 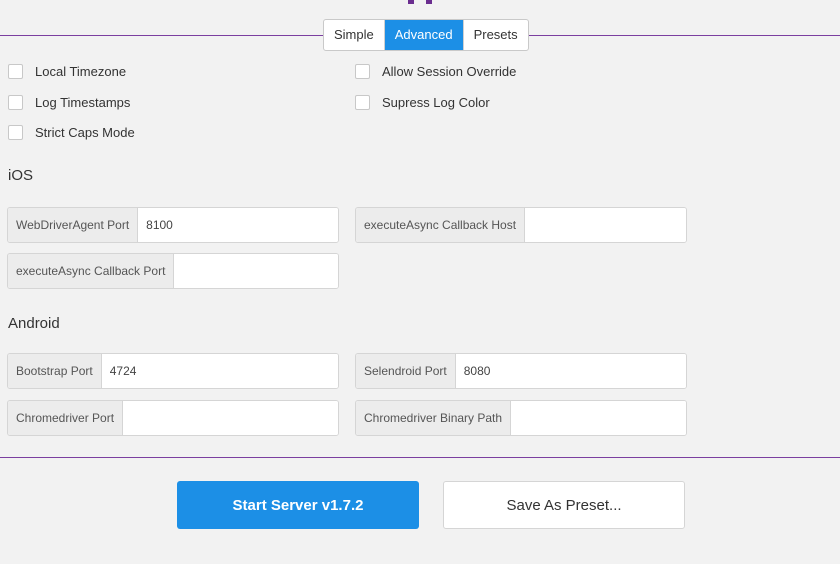 I want to click on local-timezone-checkbox: Local Timezone, so click(x=67, y=71).